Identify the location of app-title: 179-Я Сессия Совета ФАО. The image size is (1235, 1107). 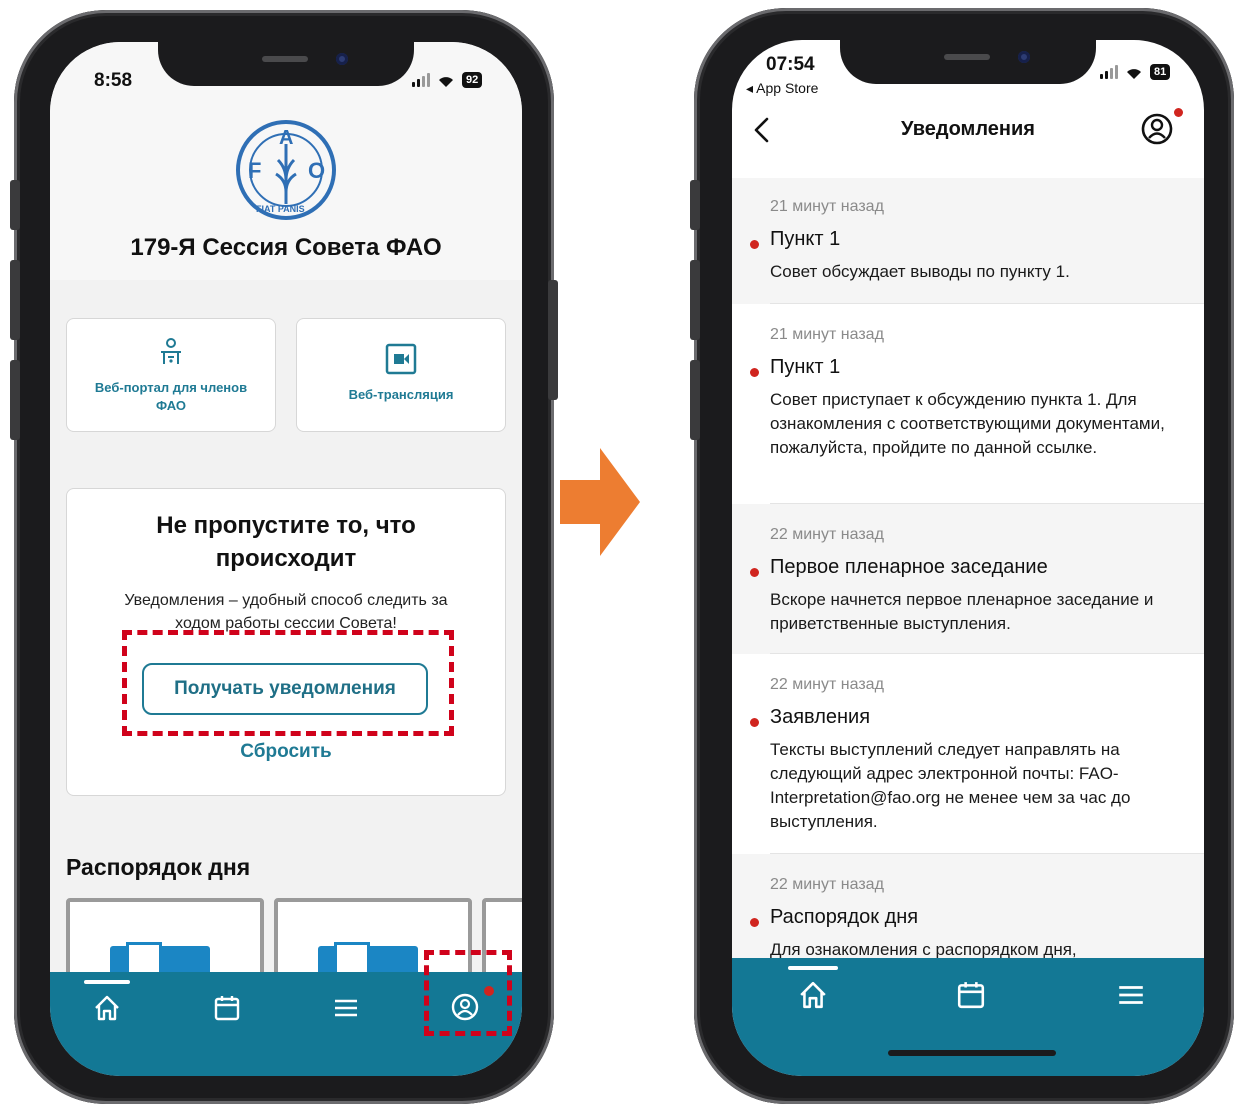
(286, 247).